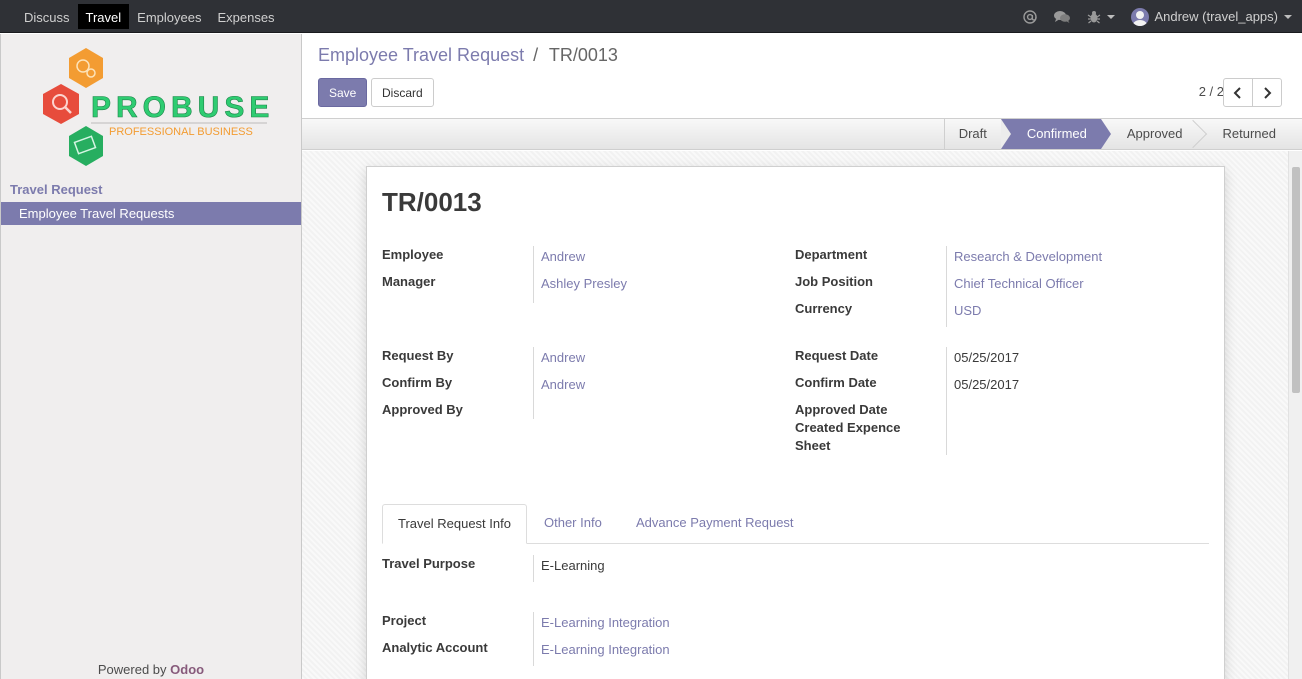 The height and width of the screenshot is (679, 1302). Describe the element at coordinates (848, 436) in the screenshot. I see `label-created-expence-sheet: Created Expence Sheet` at that location.